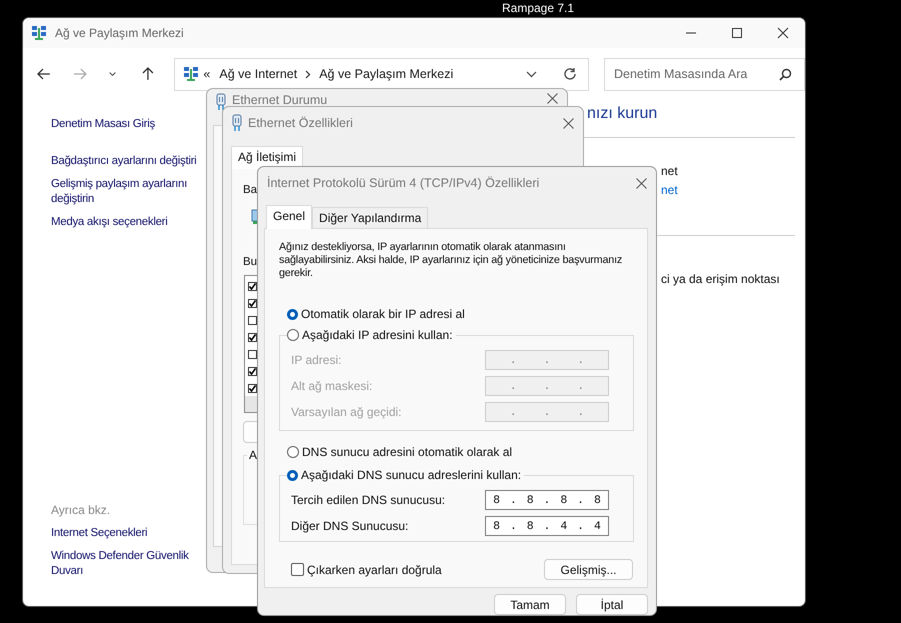  I want to click on sidebar-link: Gelişmiş paylaşım ayarlarını değiştirin, so click(126, 192).